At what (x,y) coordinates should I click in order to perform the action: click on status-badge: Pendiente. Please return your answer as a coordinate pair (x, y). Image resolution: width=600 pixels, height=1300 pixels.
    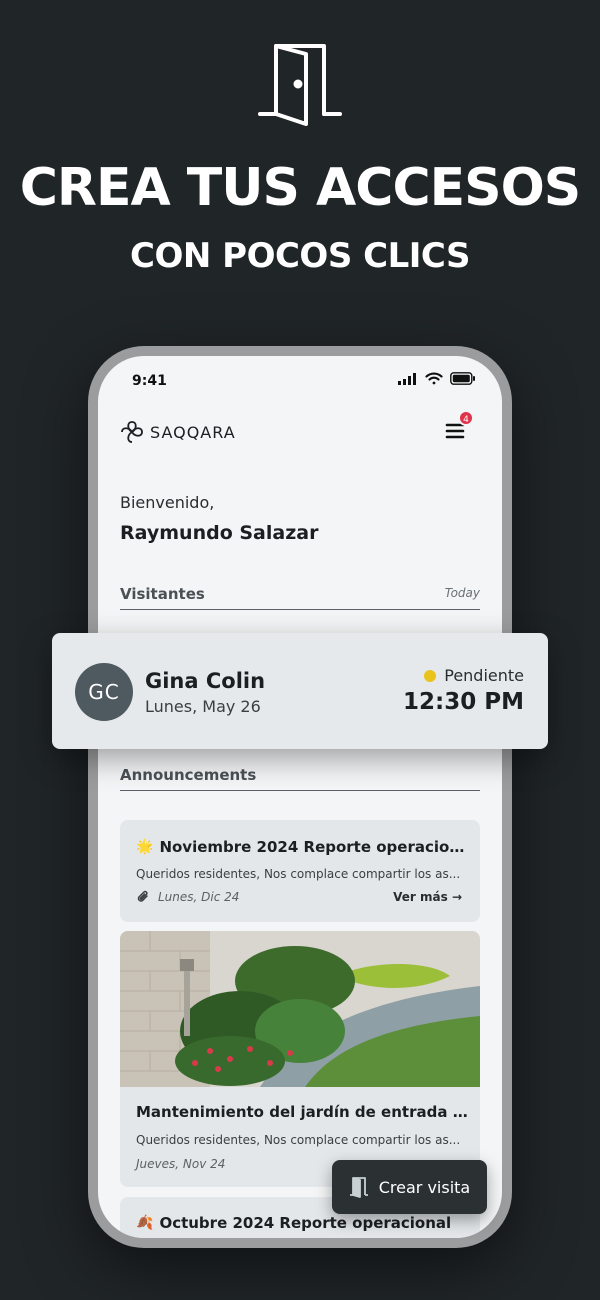
    Looking at the image, I should click on (474, 675).